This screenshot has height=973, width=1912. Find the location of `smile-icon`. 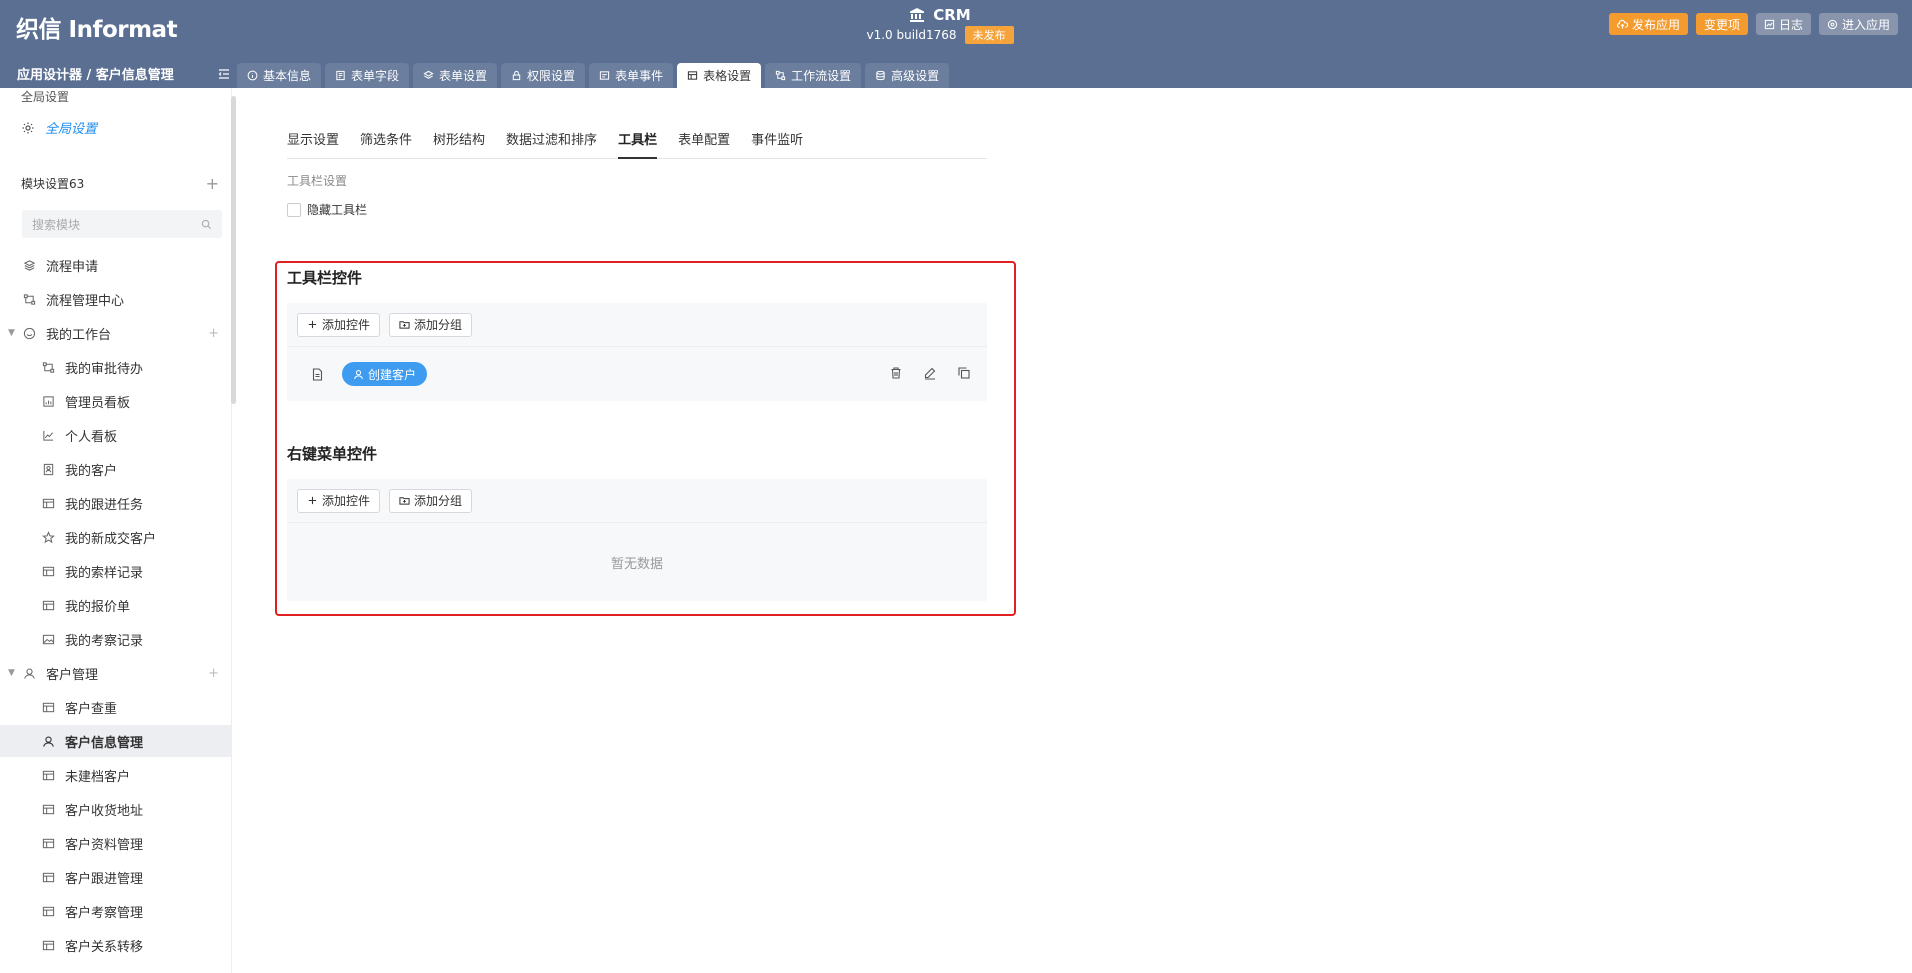

smile-icon is located at coordinates (29, 333).